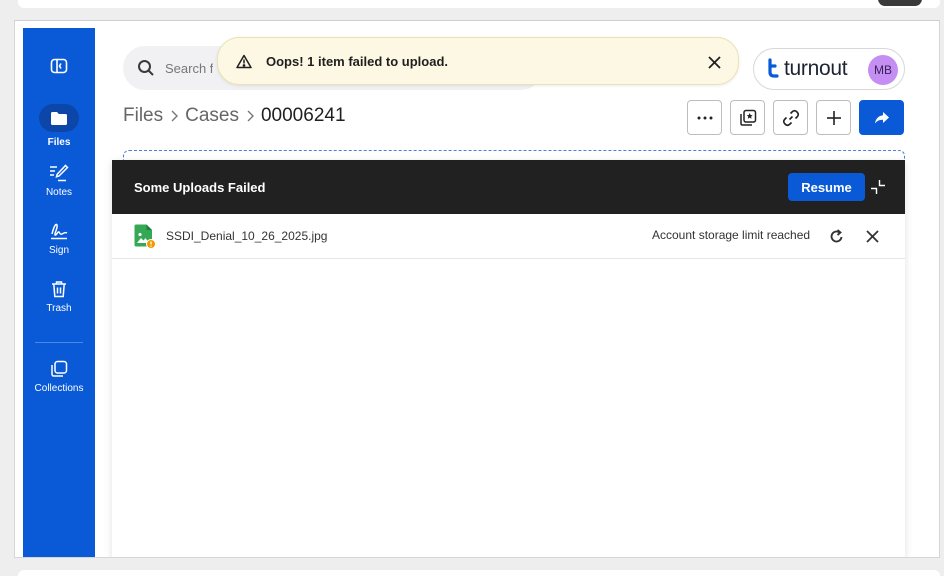 Image resolution: width=944 pixels, height=576 pixels. What do you see at coordinates (143, 116) in the screenshot?
I see `breadcrumb-files: Files` at bounding box center [143, 116].